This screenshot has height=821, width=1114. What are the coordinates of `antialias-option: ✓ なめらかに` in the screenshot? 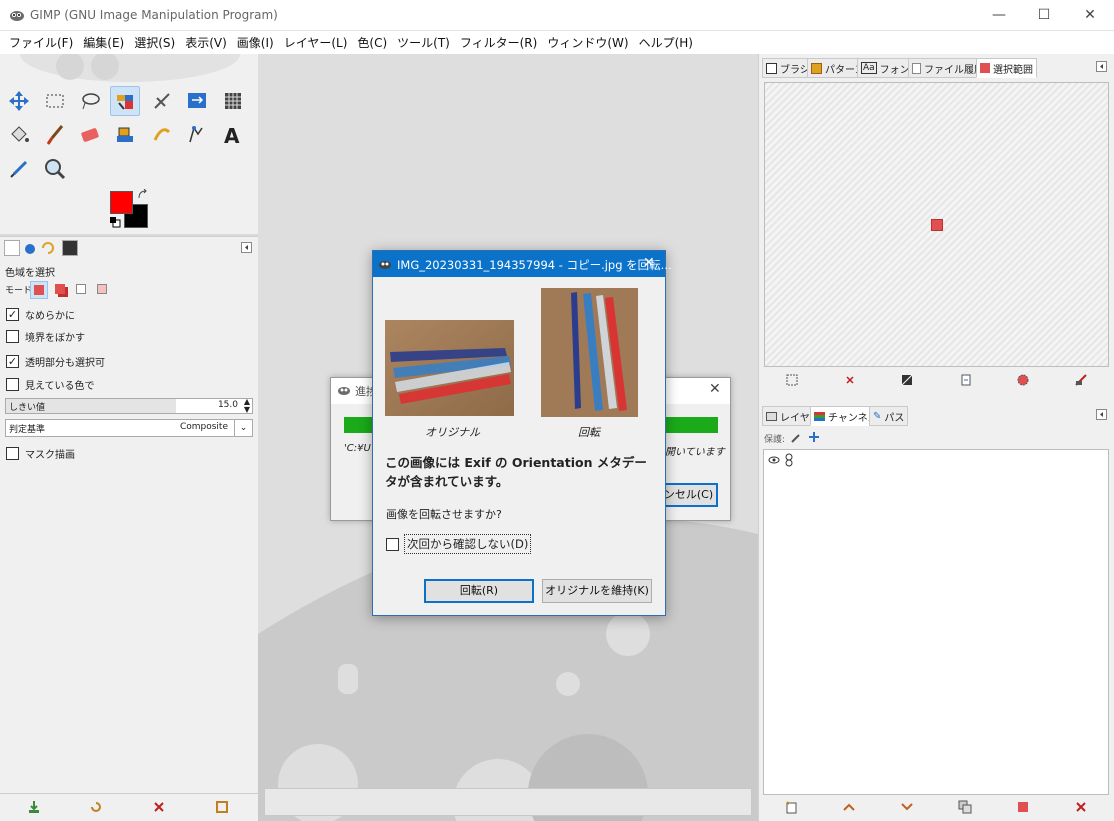 It's located at (40, 314).